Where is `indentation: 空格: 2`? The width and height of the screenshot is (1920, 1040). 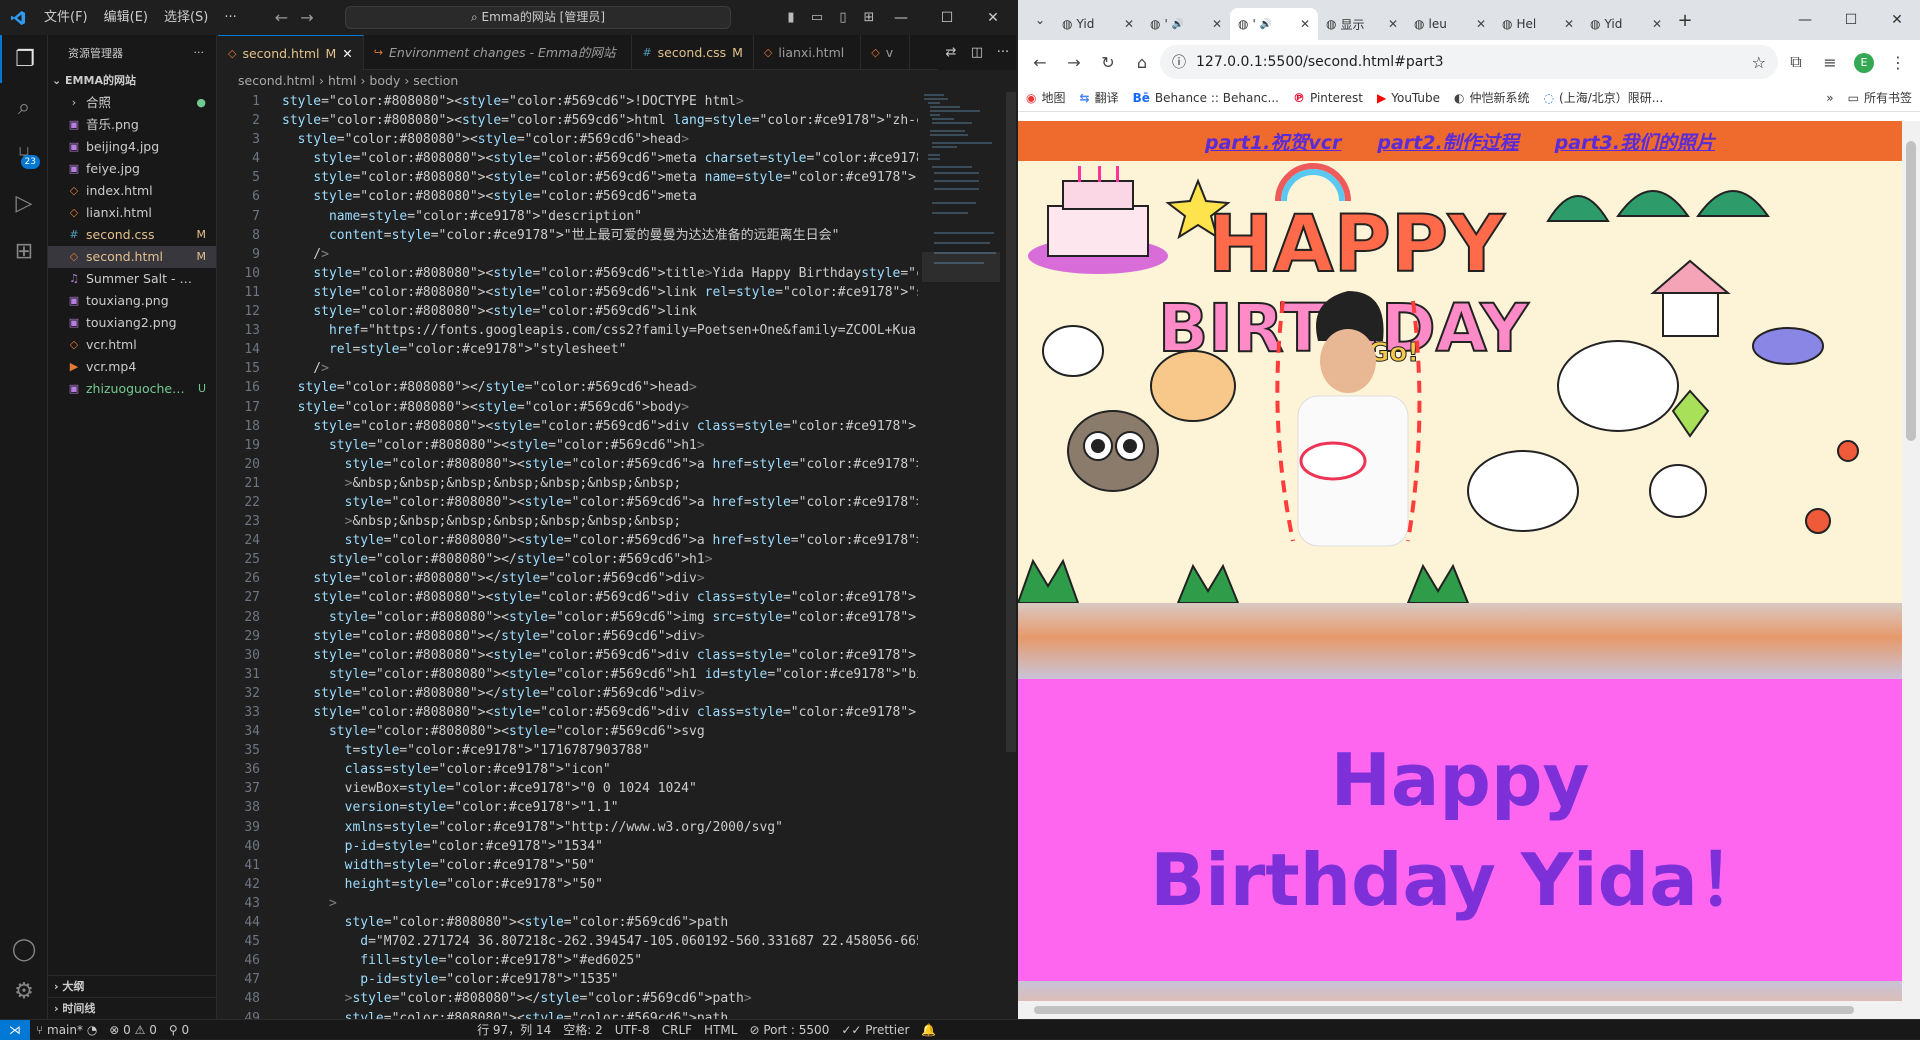
indentation: 空格: 2 is located at coordinates (583, 1029).